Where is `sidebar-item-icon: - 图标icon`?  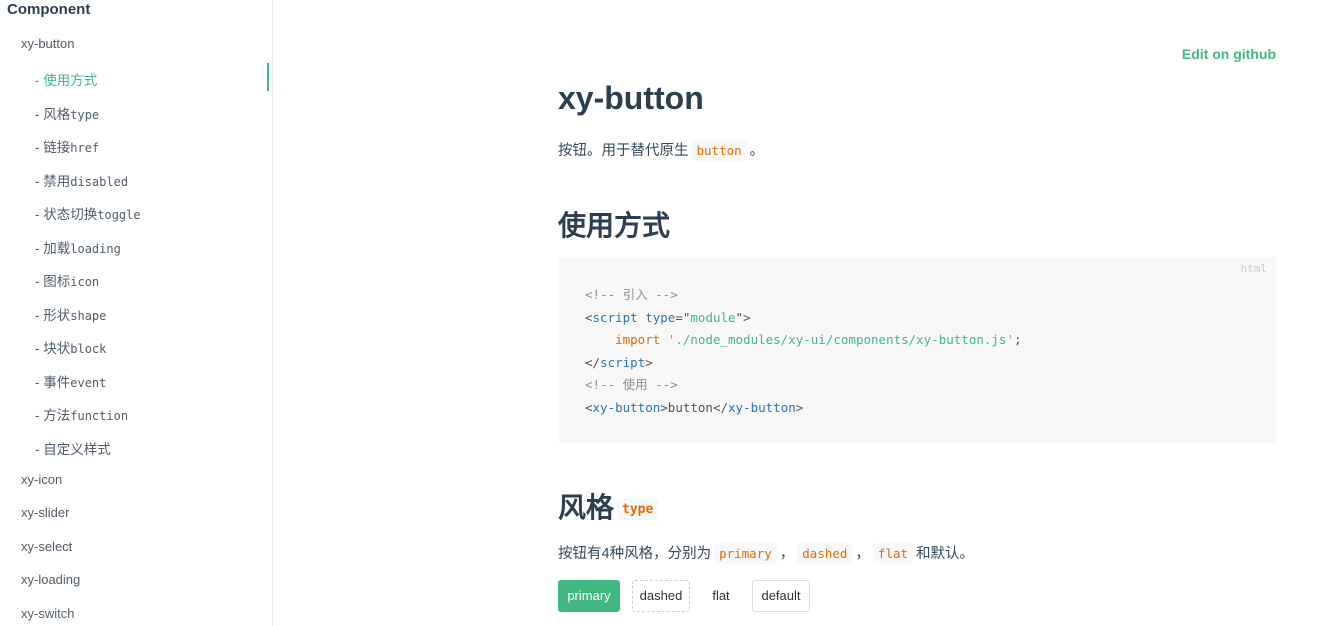
sidebar-item-icon: - 图标icon is located at coordinates (67, 280).